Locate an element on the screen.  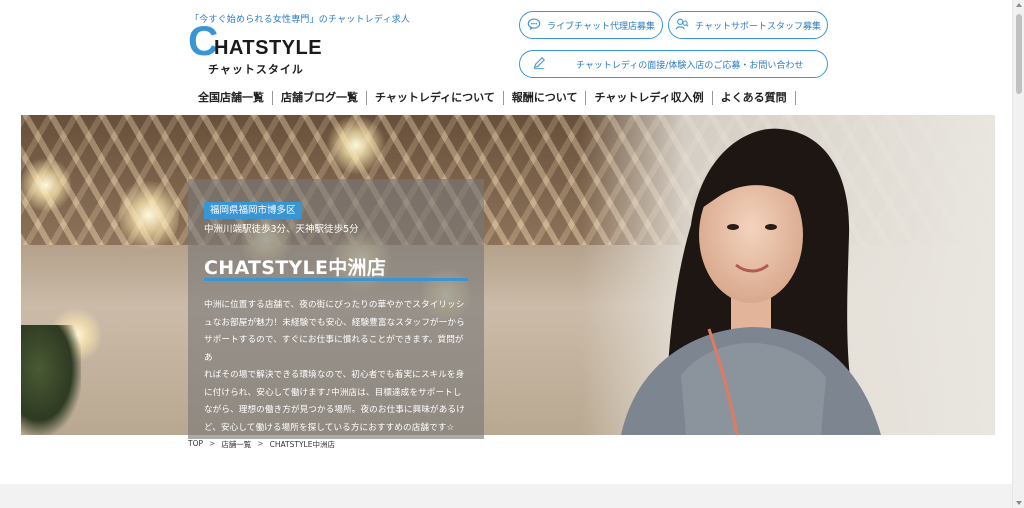
contact-apply-label: チャットレディの面接/体験入店のご応募・お問い合わせ is located at coordinates (690, 65).